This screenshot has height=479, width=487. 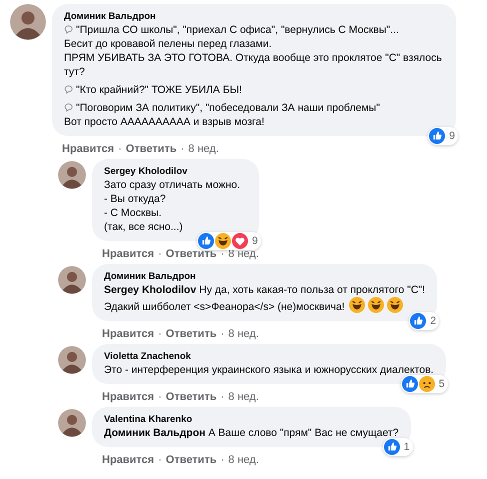 What do you see at coordinates (253, 51) in the screenshot?
I see `comment-text: "Пришла СО школы", "приехал С офиса", "вернулись С Москвы"... Бесит до кровавой пелены перед глазами. ПРЯМ УБИВАТЬ ЗА ЭТО ГОТОВА. Откуда вообще это проклятое "С" взялось тут?` at bounding box center [253, 51].